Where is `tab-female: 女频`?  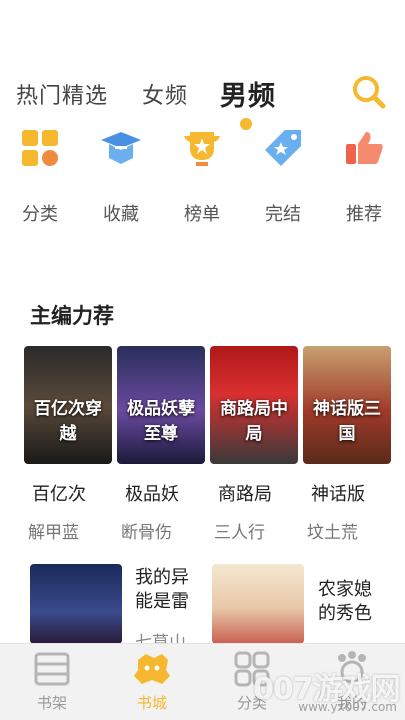
tab-female: 女频 is located at coordinates (165, 94).